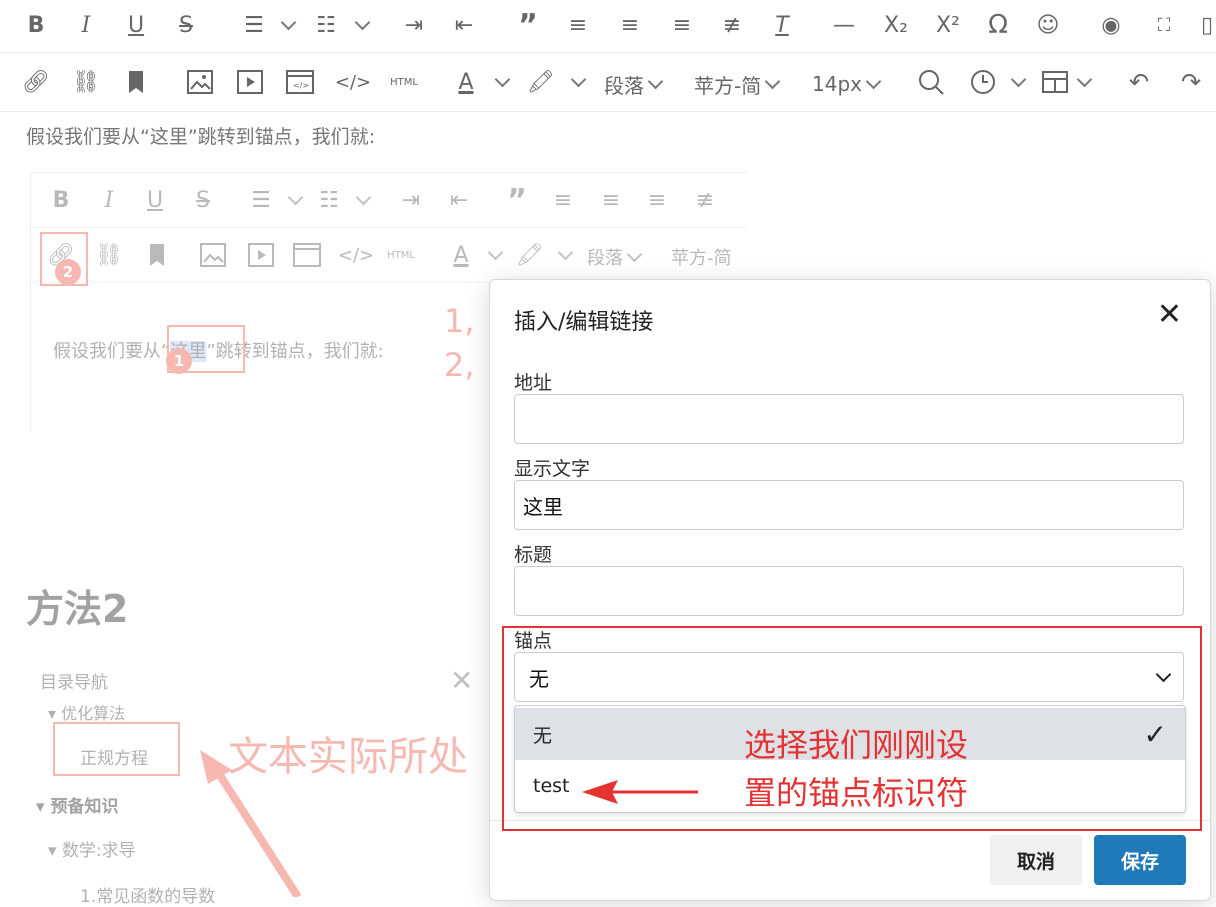  Describe the element at coordinates (630, 25) in the screenshot. I see `align-center-icon: ≡` at that location.